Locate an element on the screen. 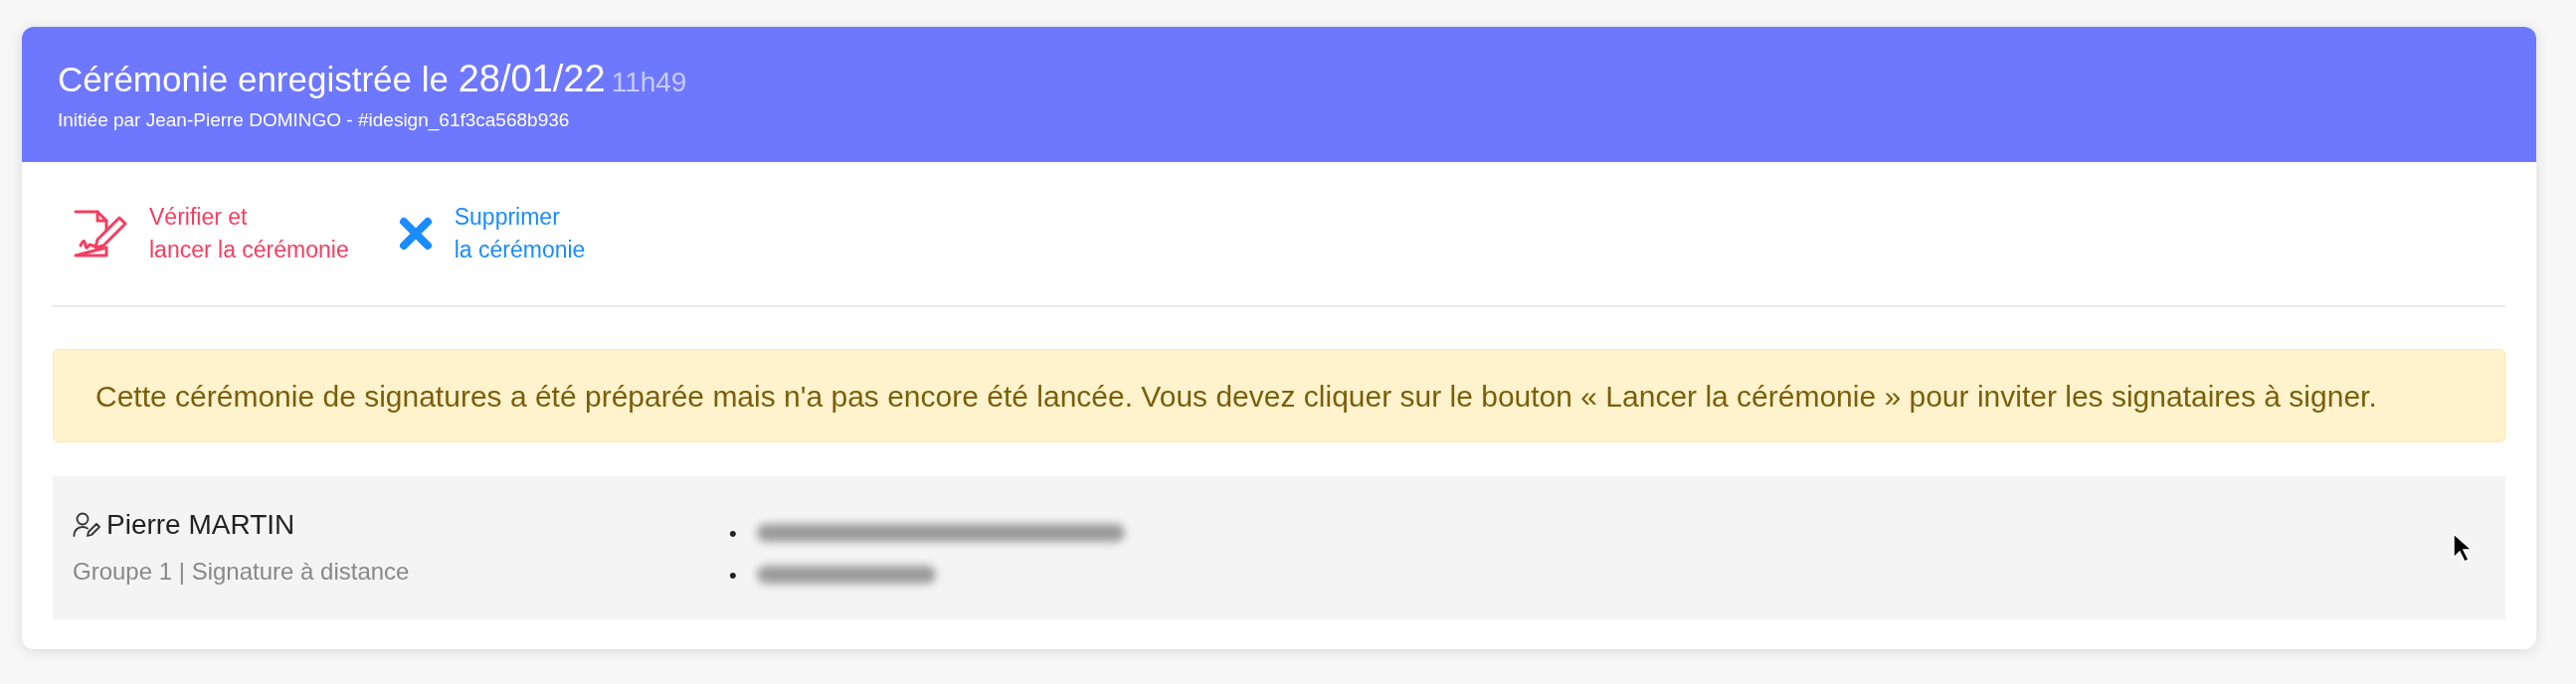 Image resolution: width=2576 pixels, height=684 pixels. signed-document-icon is located at coordinates (99, 233).